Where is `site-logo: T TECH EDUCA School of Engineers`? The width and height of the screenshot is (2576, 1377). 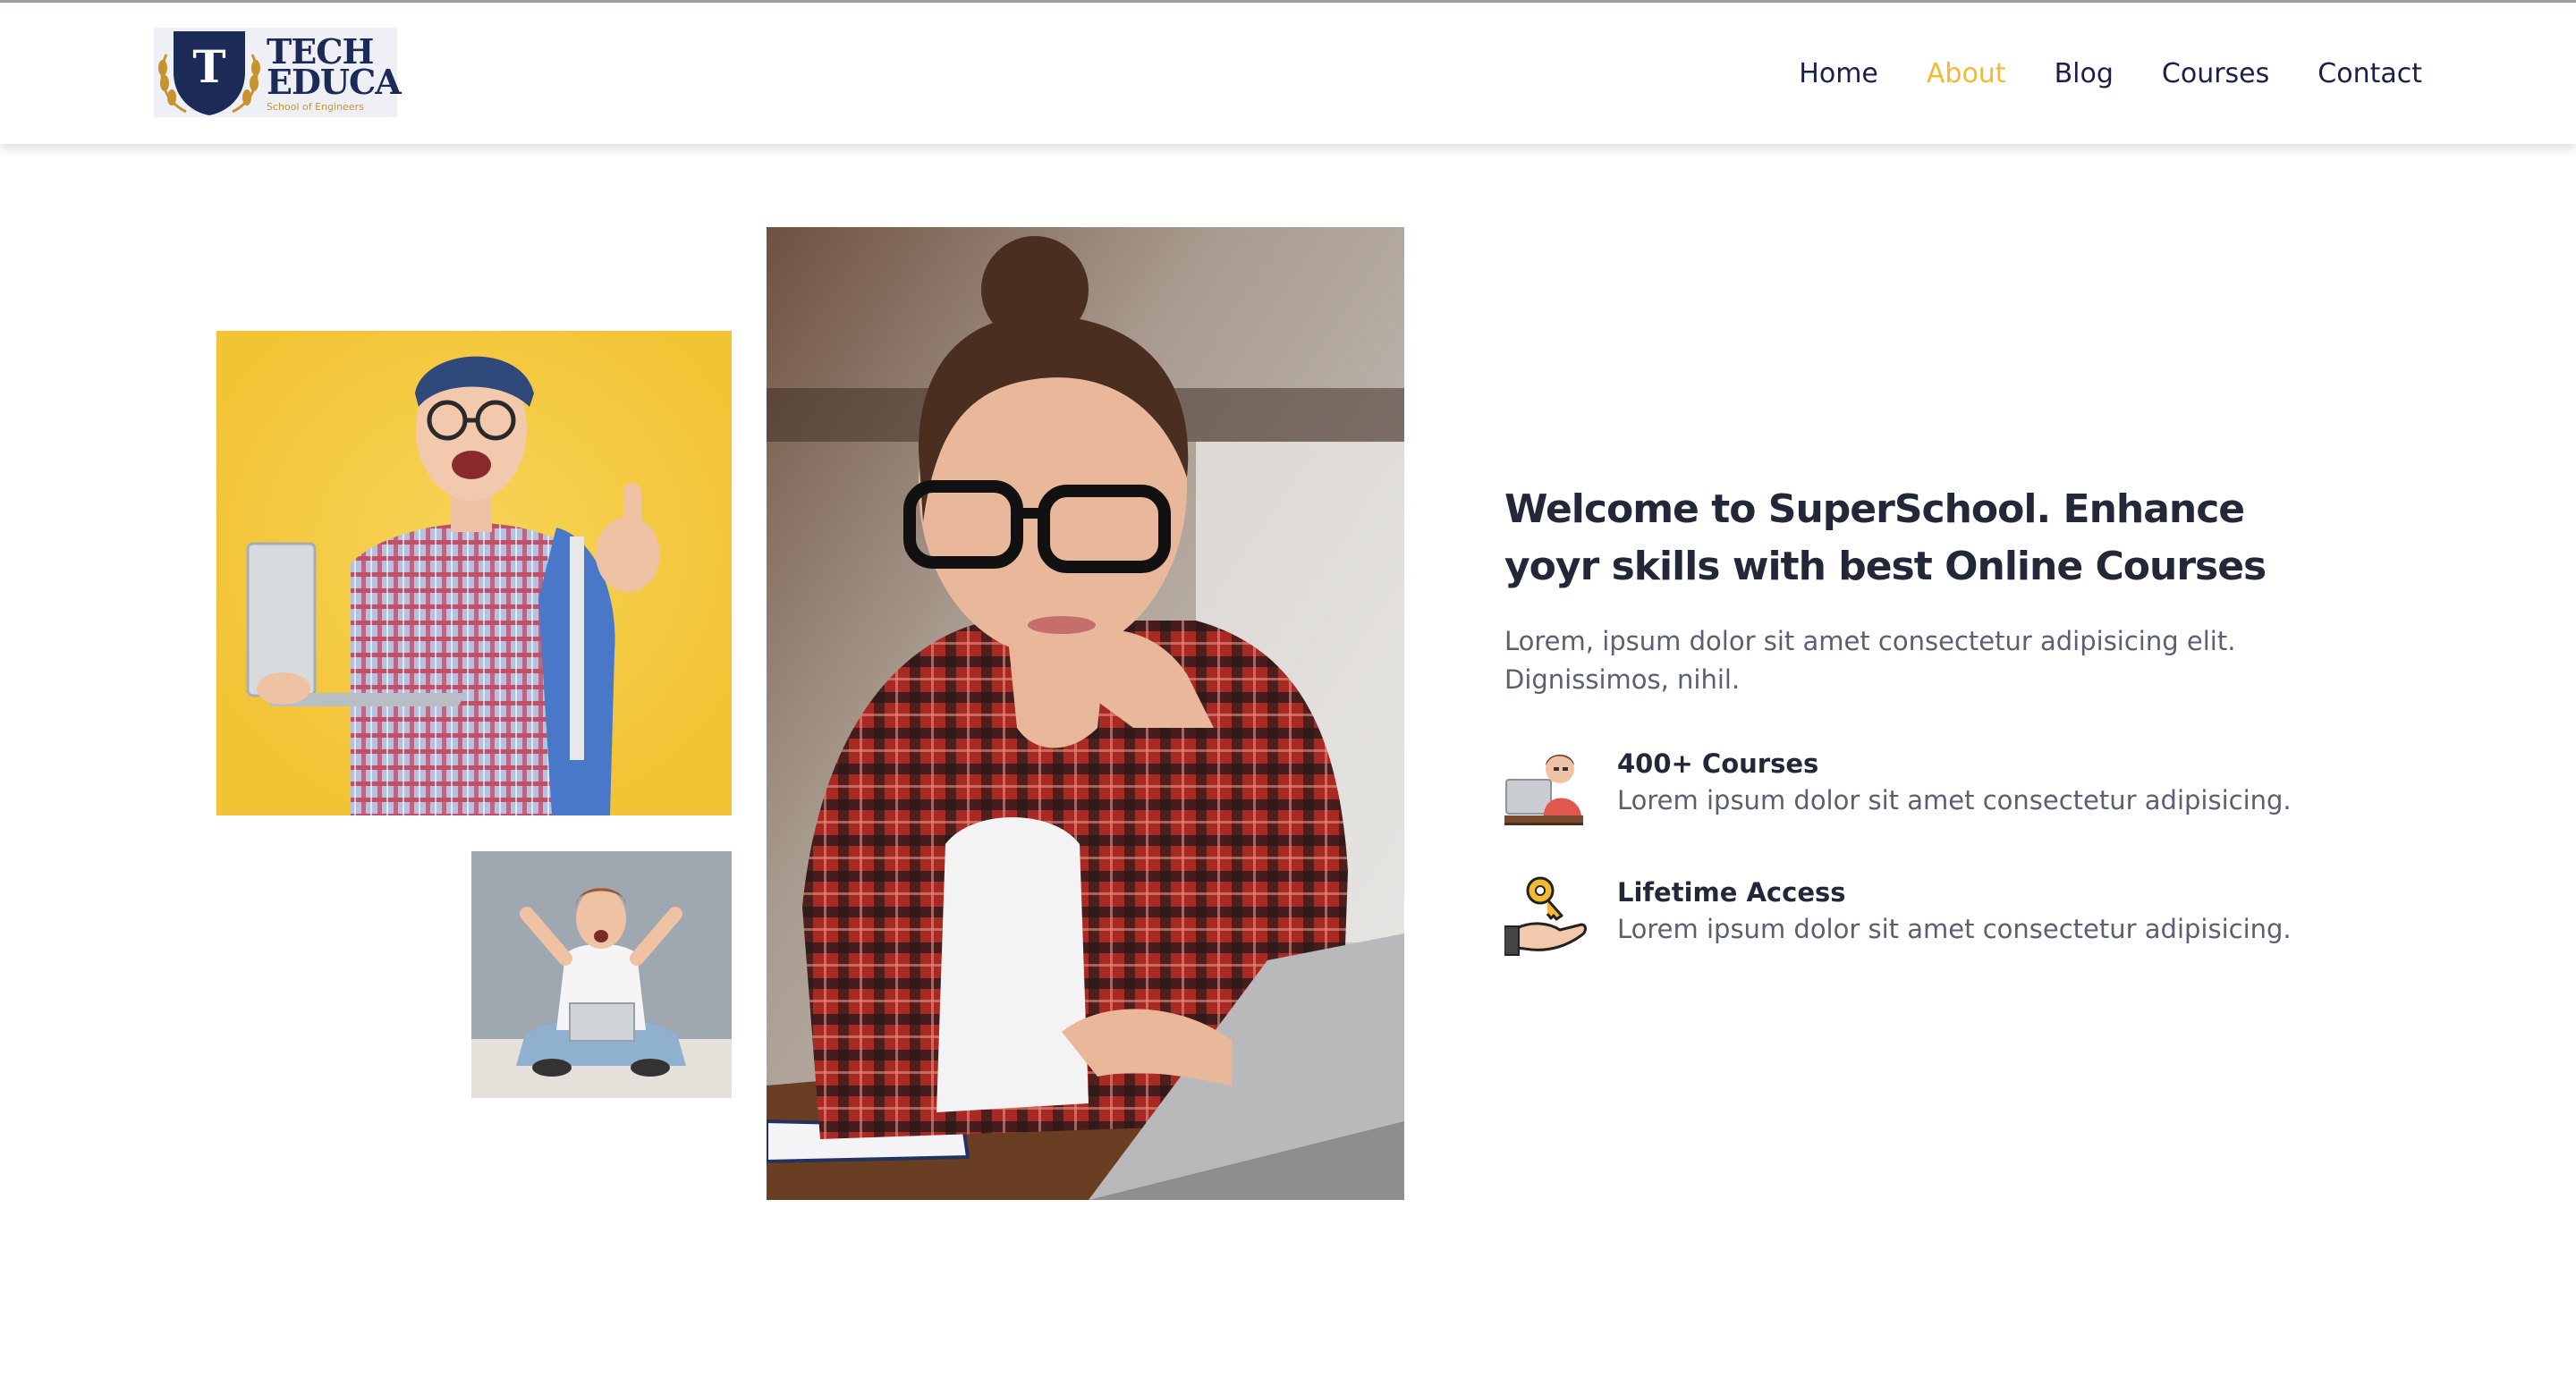
site-logo: T TECH EDUCA School of Engineers is located at coordinates (278, 72).